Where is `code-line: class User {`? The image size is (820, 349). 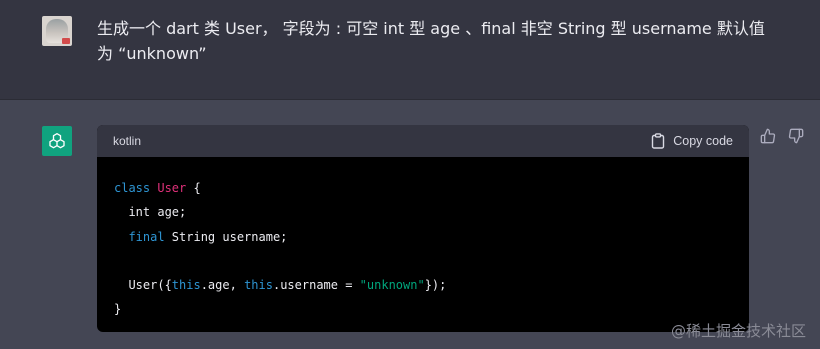 code-line: class User { is located at coordinates (423, 188).